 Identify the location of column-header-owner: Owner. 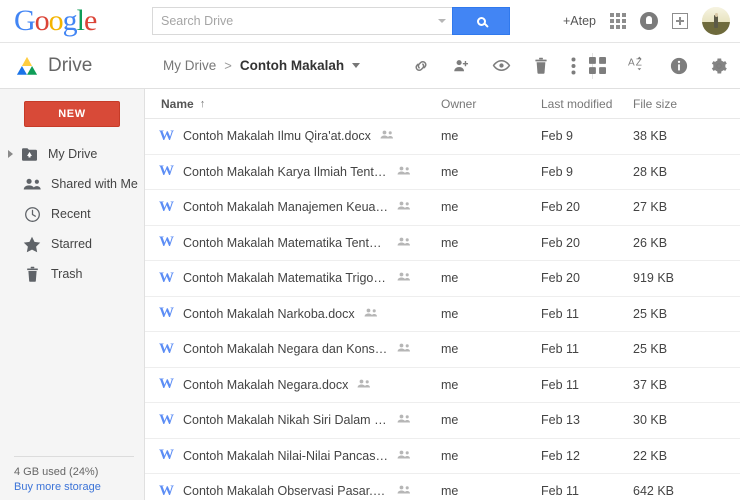
(491, 104).